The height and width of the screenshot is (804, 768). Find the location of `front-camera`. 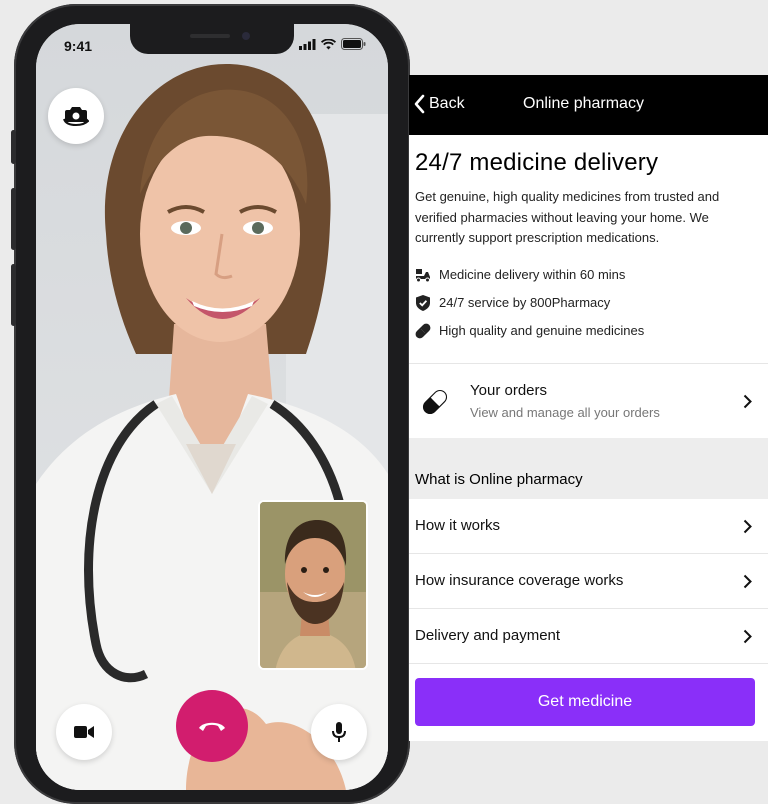

front-camera is located at coordinates (246, 36).